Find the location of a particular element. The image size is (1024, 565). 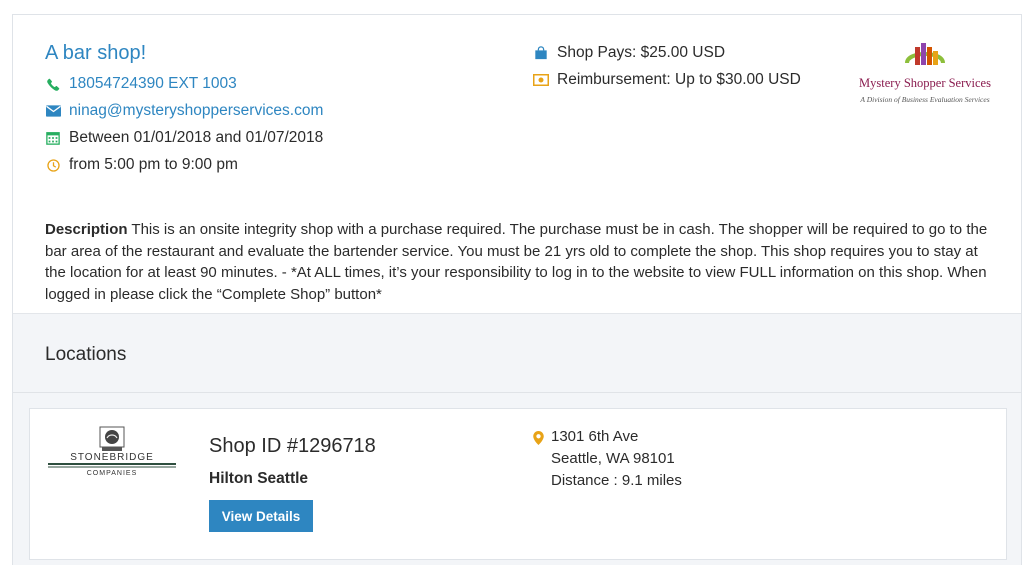

calendar-icon is located at coordinates (53, 138).